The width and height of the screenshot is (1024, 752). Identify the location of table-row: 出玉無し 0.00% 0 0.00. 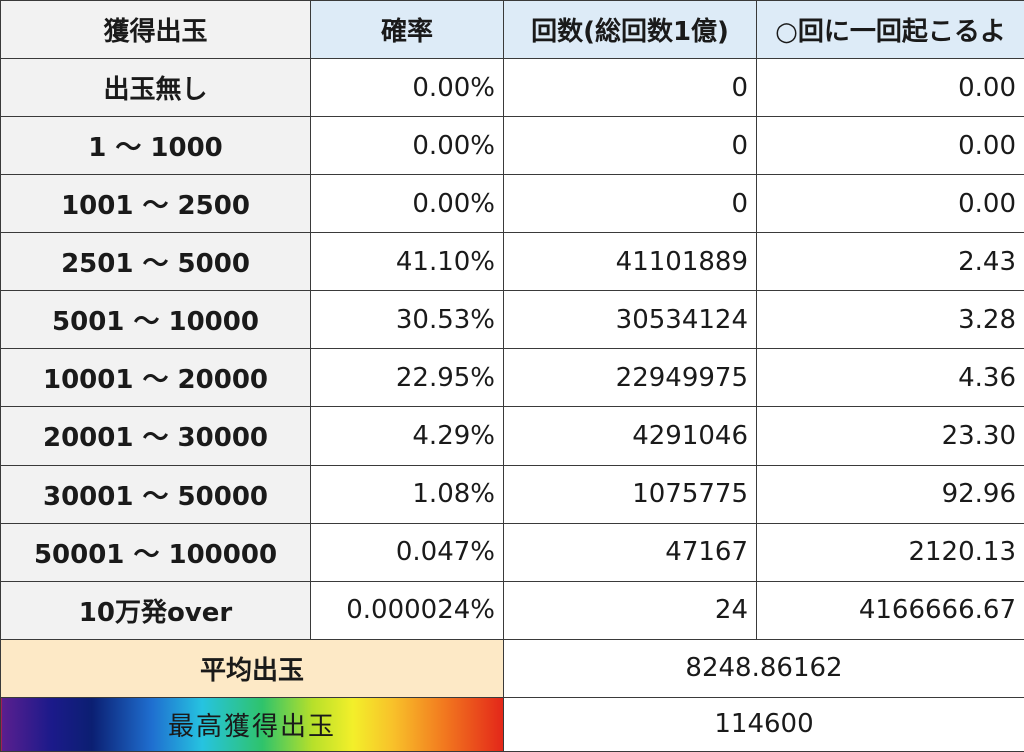
(512, 88).